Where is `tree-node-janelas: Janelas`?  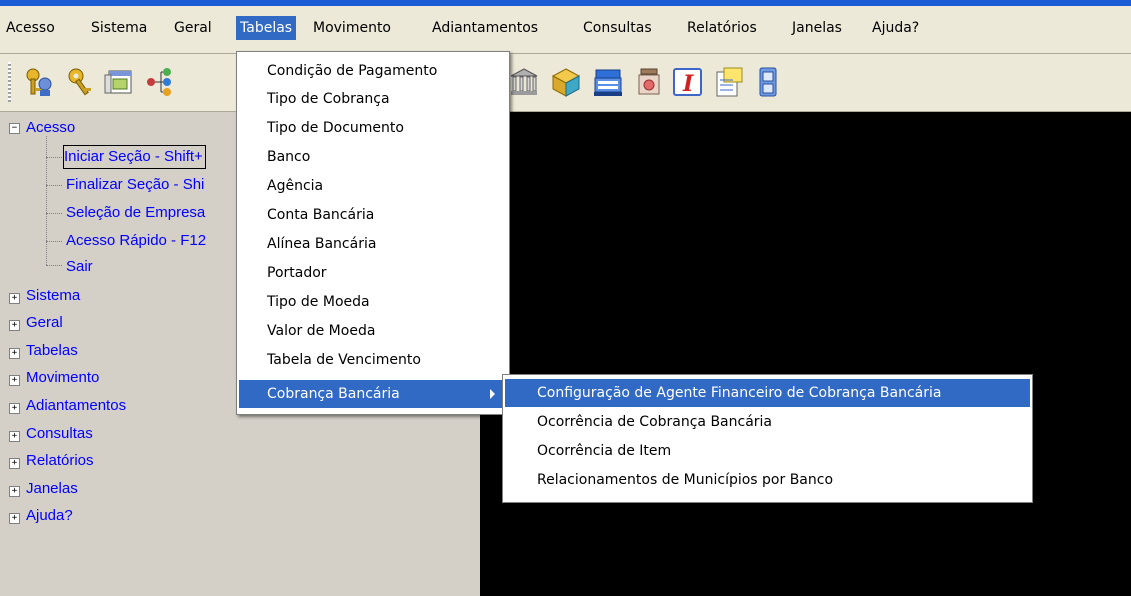
tree-node-janelas: Janelas is located at coordinates (52, 489).